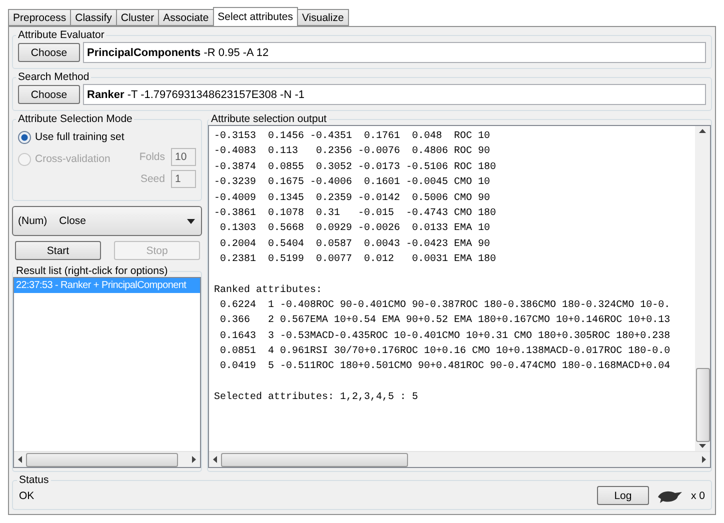 The width and height of the screenshot is (724, 523). I want to click on class-dropdown: (Num) Close, so click(107, 221).